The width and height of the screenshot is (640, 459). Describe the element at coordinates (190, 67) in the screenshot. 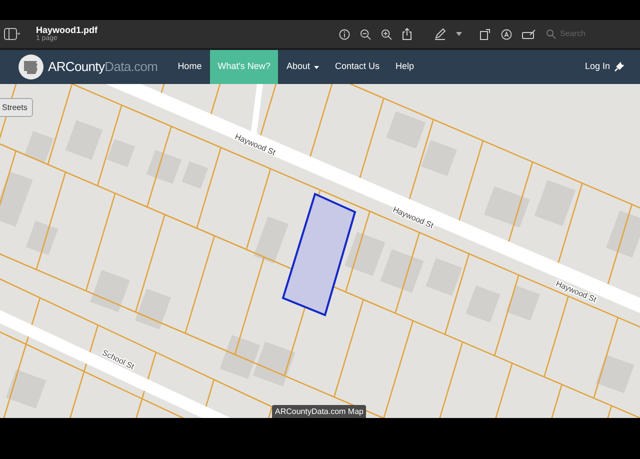

I see `nav-link: Home` at that location.